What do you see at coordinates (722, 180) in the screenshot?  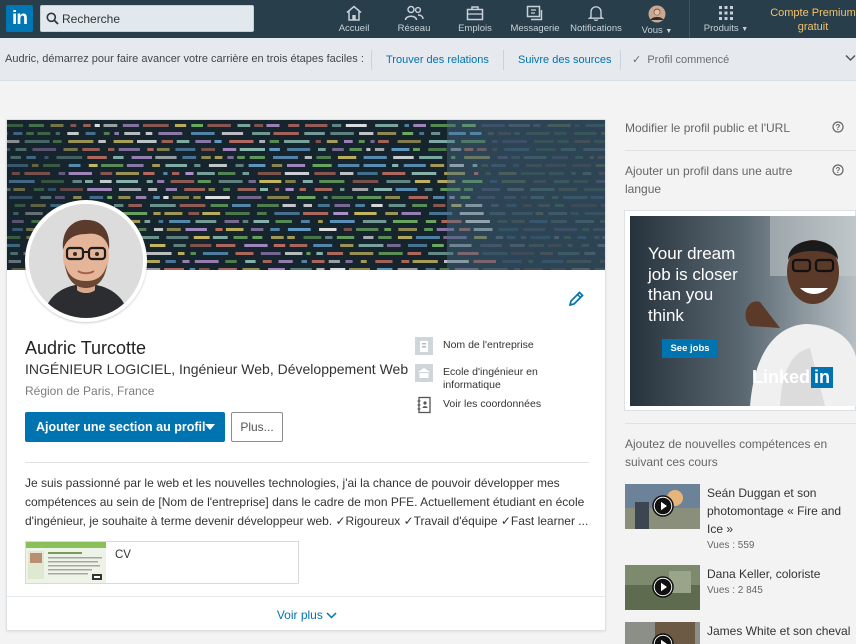 I see `add-language-profile-link: Ajouter un profil dans une autre langue` at bounding box center [722, 180].